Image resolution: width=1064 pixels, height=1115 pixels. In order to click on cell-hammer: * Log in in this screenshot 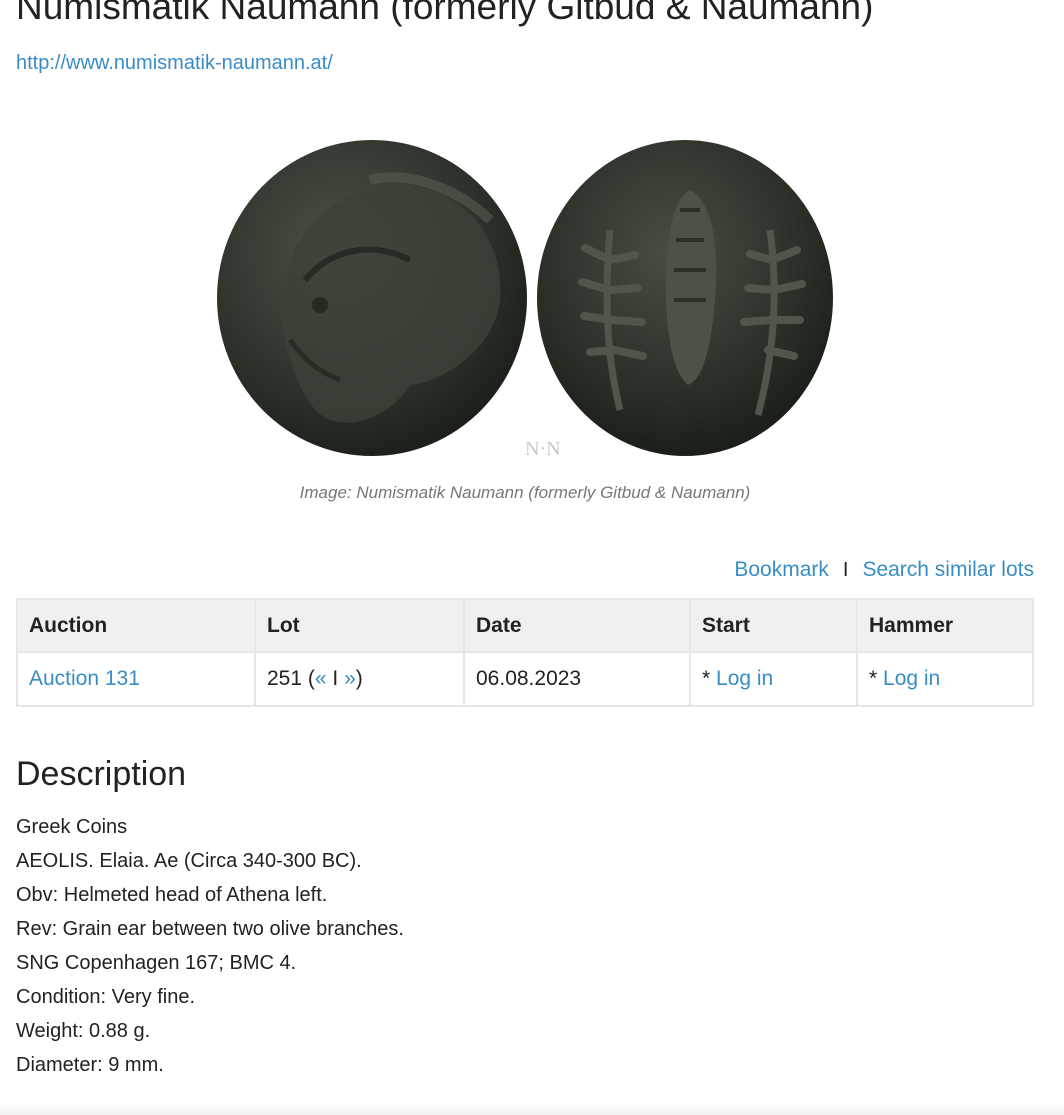, I will do `click(945, 679)`.